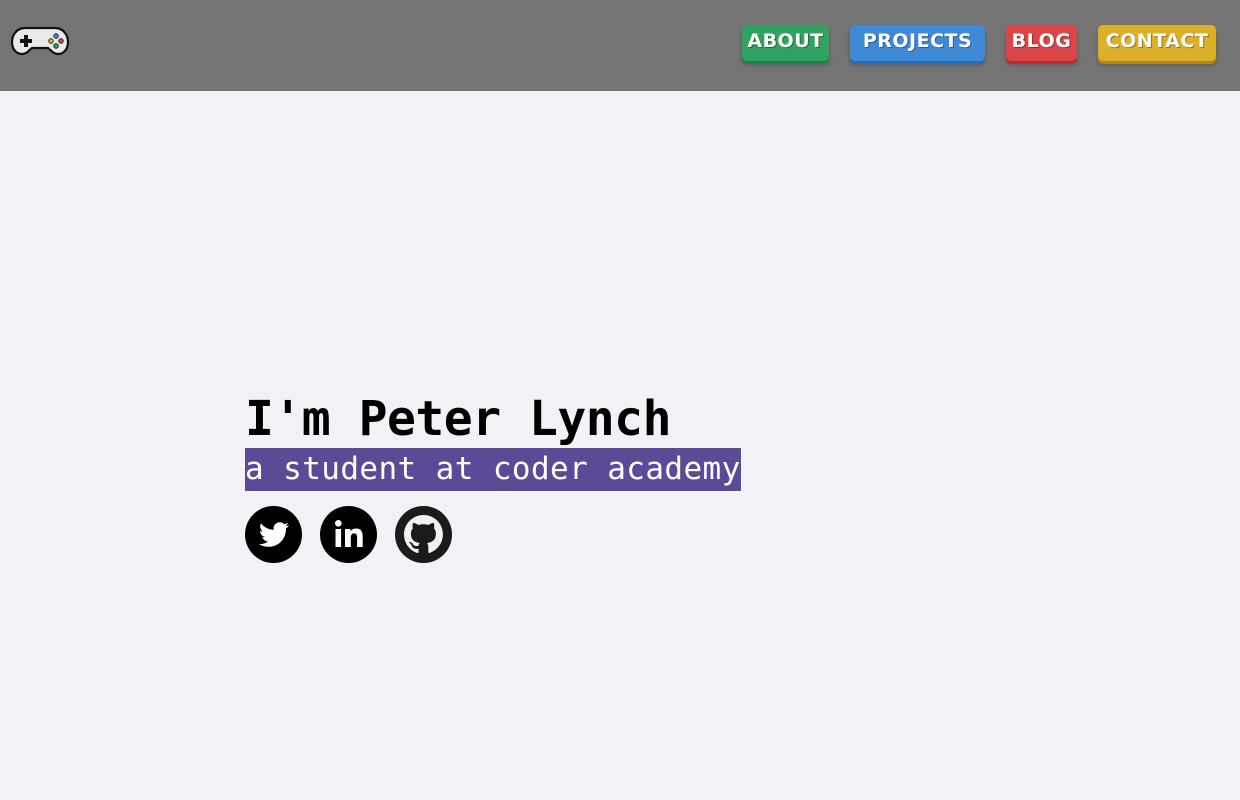 The height and width of the screenshot is (800, 1240). Describe the element at coordinates (917, 43) in the screenshot. I see `nav-projects-button: PROJECTS` at that location.